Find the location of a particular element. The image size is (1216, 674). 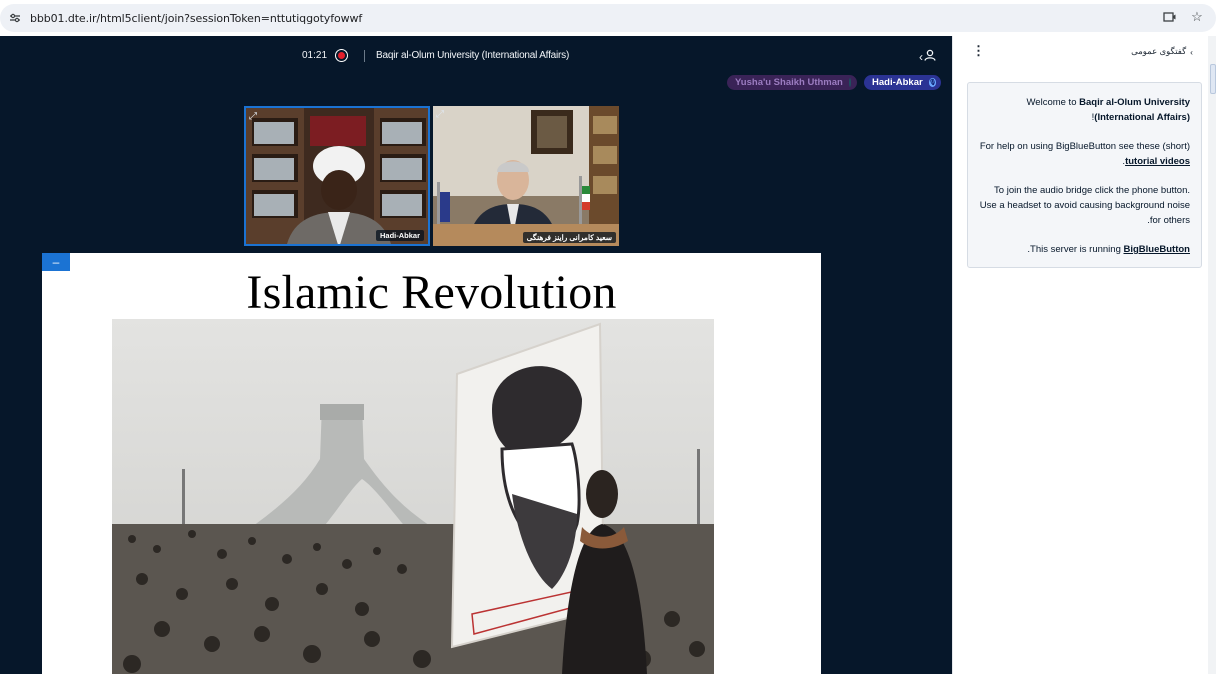

microphone-icon: 🎙 is located at coordinates (932, 82).